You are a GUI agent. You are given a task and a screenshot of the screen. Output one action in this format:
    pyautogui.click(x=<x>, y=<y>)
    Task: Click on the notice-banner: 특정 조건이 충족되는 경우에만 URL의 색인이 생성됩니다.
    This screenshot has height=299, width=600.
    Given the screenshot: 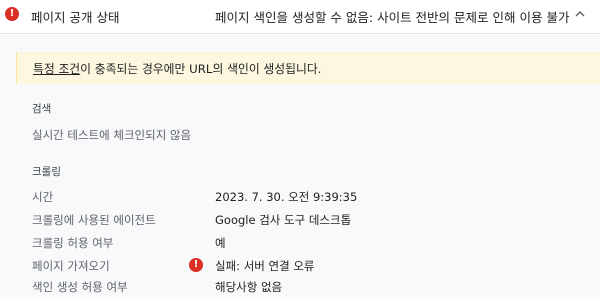 What is the action you would take?
    pyautogui.click(x=308, y=68)
    